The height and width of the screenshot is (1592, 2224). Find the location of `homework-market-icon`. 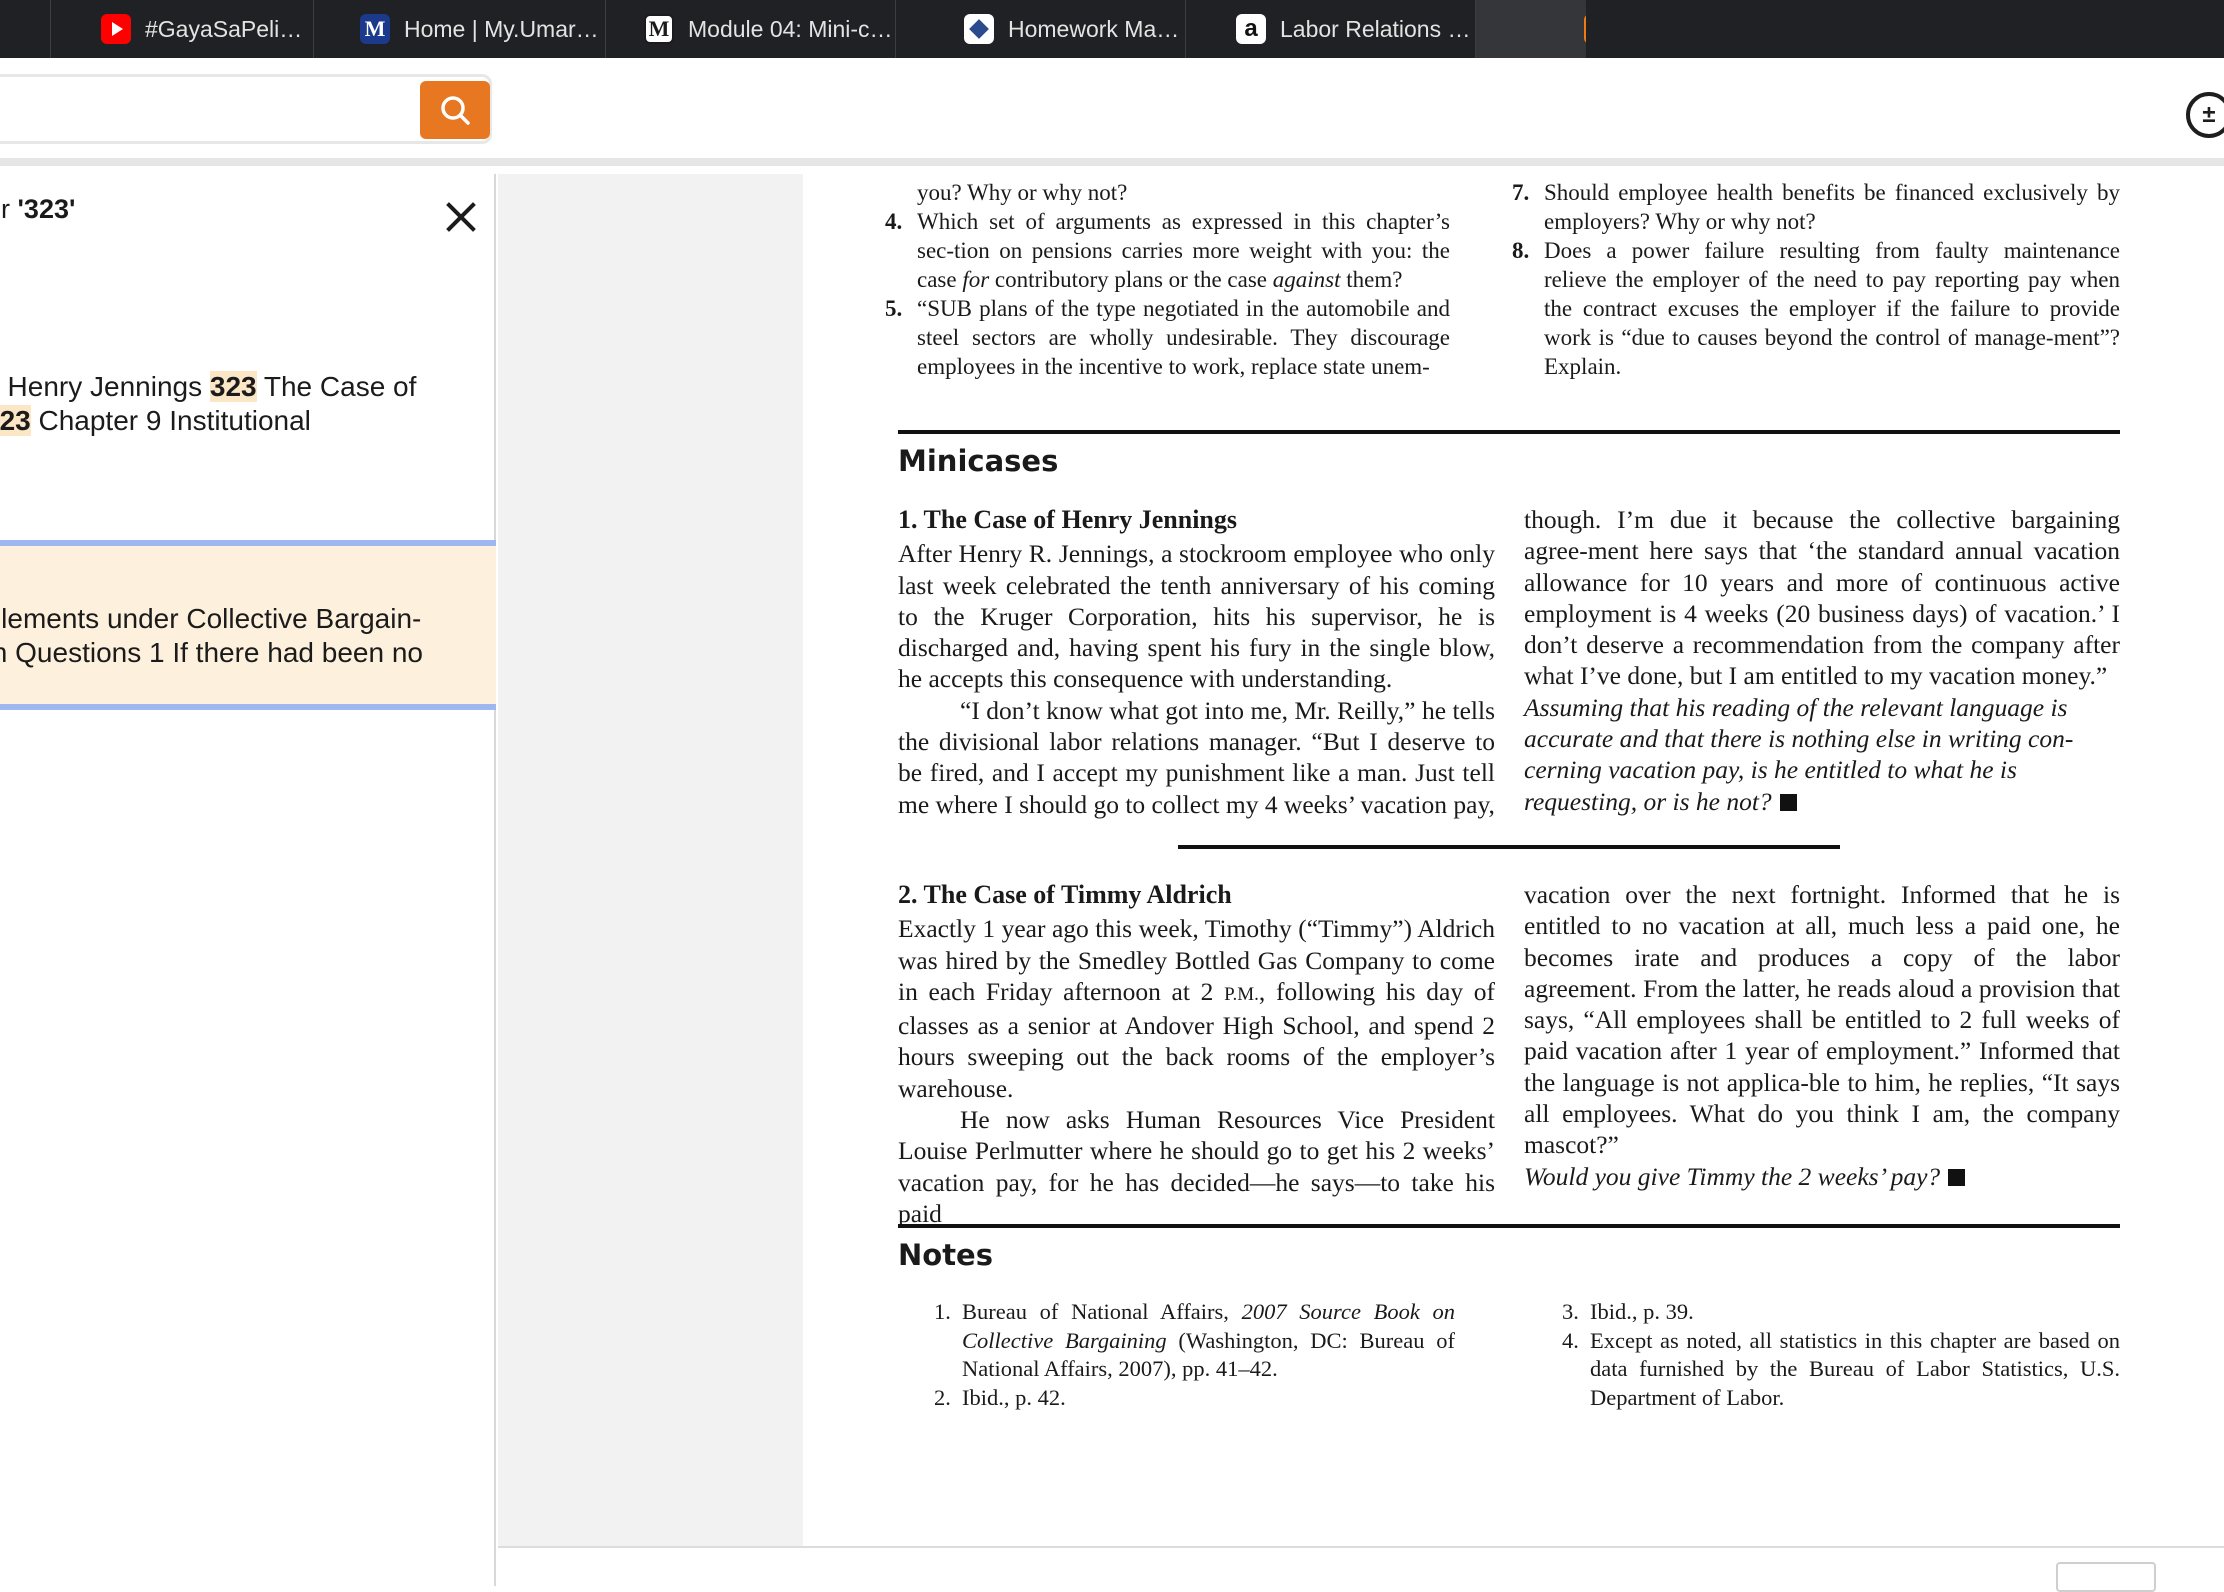

homework-market-icon is located at coordinates (979, 29).